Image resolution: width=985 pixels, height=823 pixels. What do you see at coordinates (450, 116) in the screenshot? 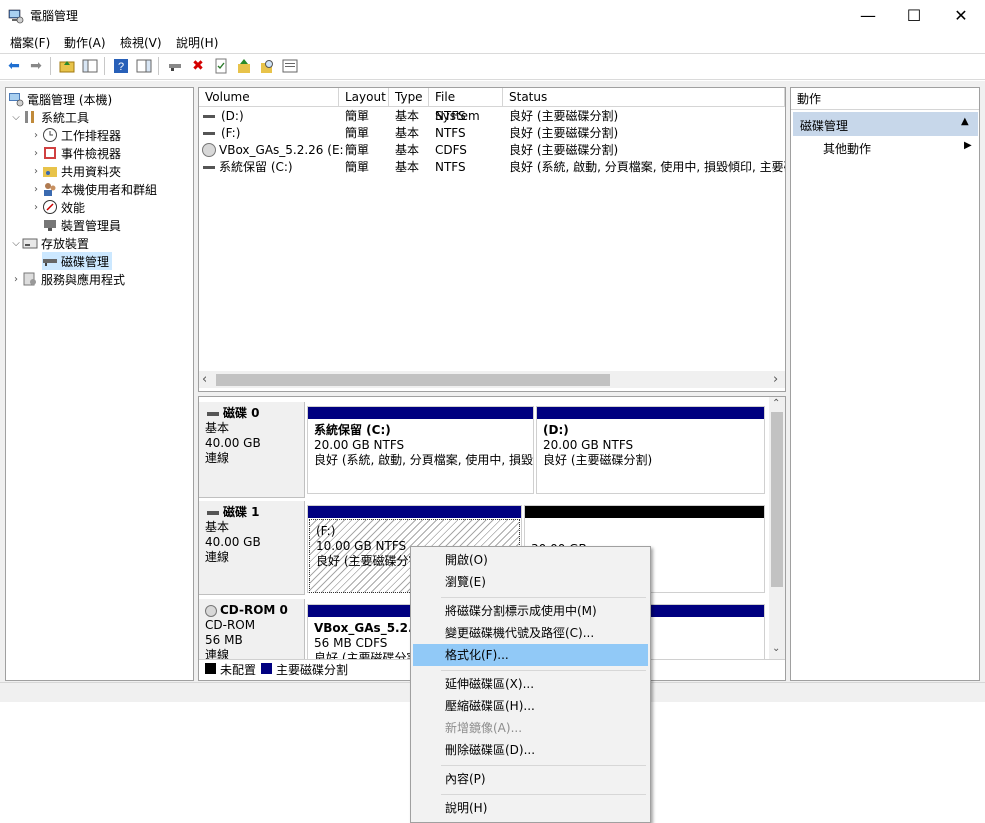
I see `cell-file-system: NTFS` at bounding box center [450, 116].